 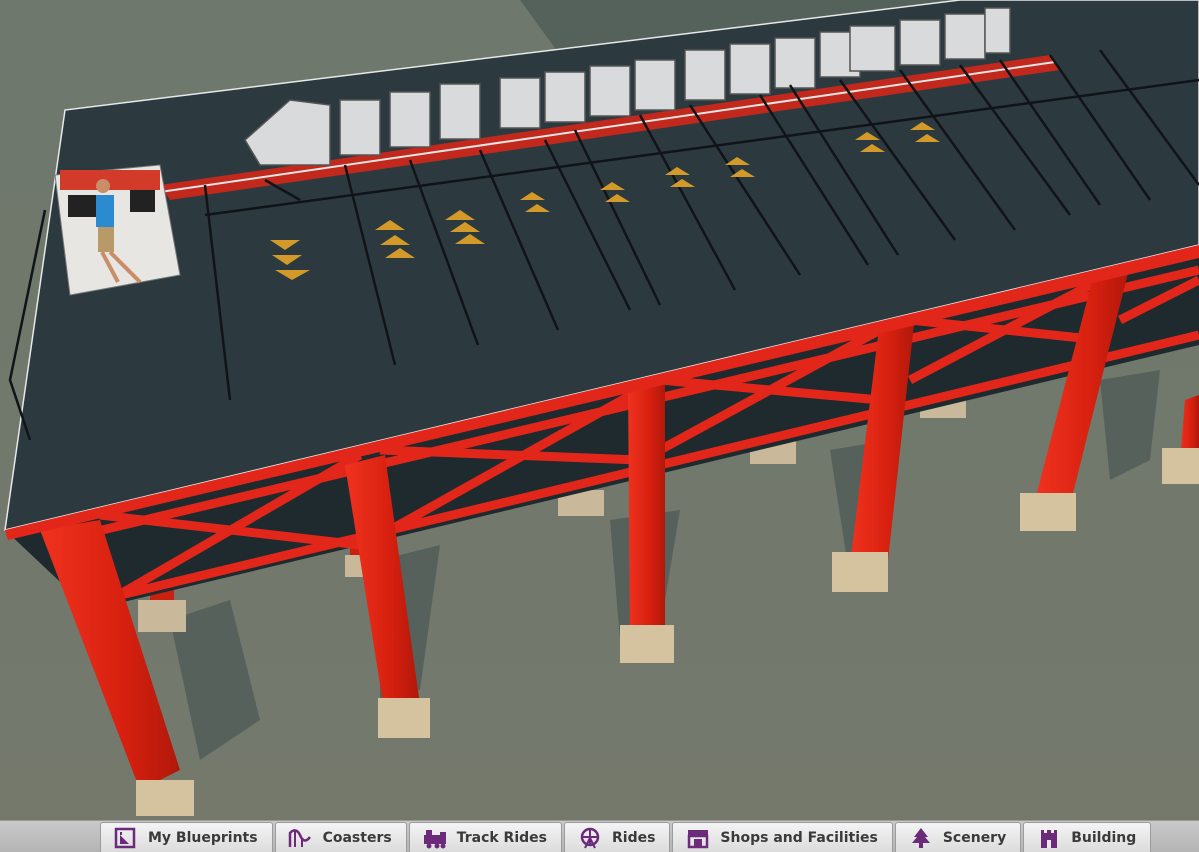 What do you see at coordinates (590, 838) in the screenshot?
I see `ferris-wheel-icon` at bounding box center [590, 838].